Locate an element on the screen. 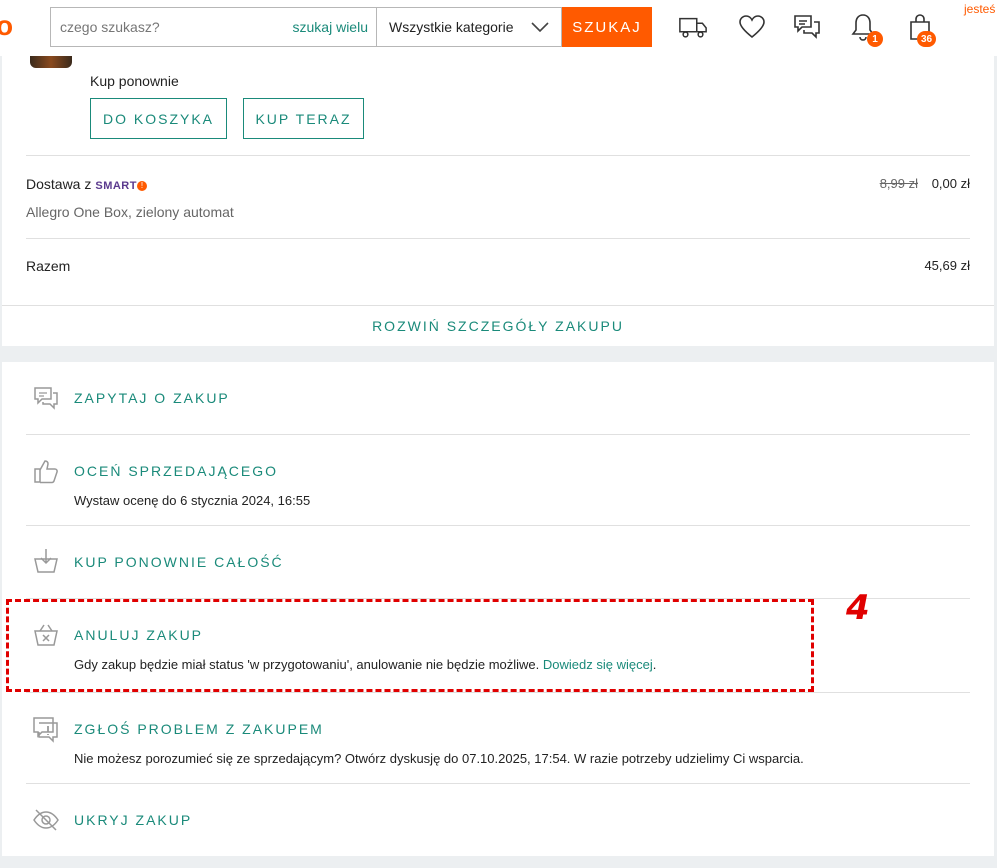 This screenshot has height=868, width=997. heart-icon is located at coordinates (752, 27).